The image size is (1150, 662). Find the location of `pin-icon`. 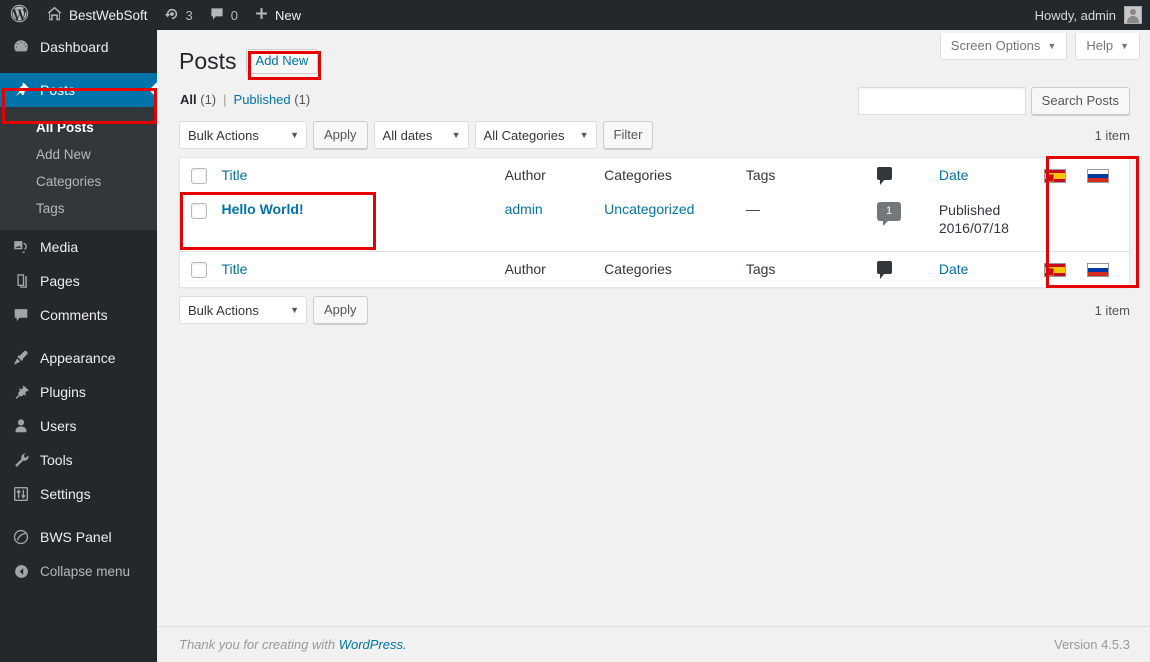

pin-icon is located at coordinates (21, 90).